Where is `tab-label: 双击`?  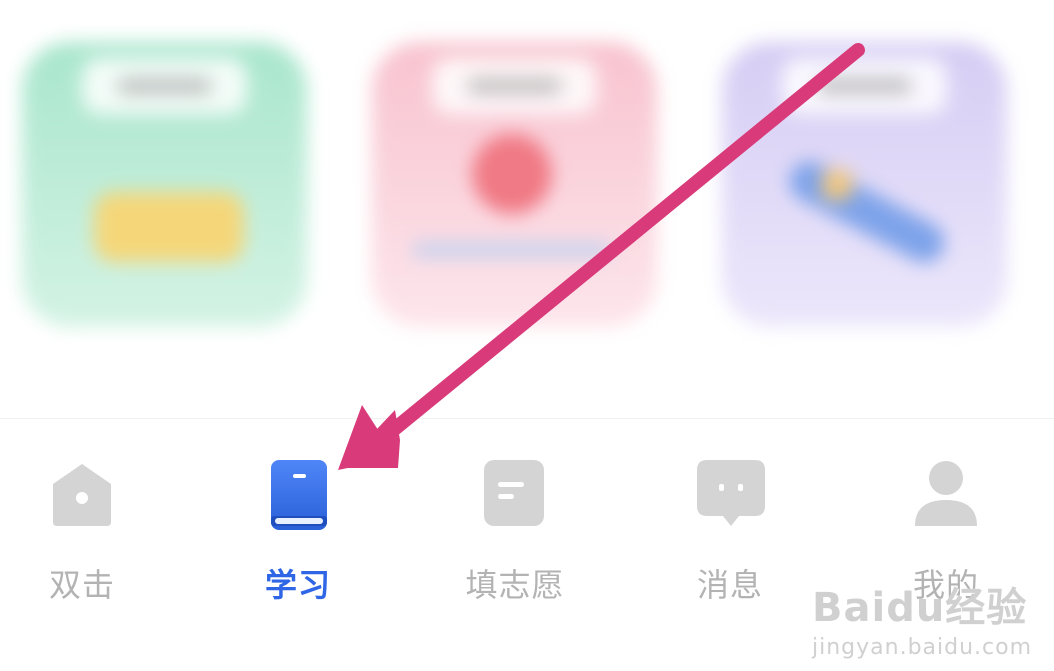
tab-label: 双击 is located at coordinates (81, 585).